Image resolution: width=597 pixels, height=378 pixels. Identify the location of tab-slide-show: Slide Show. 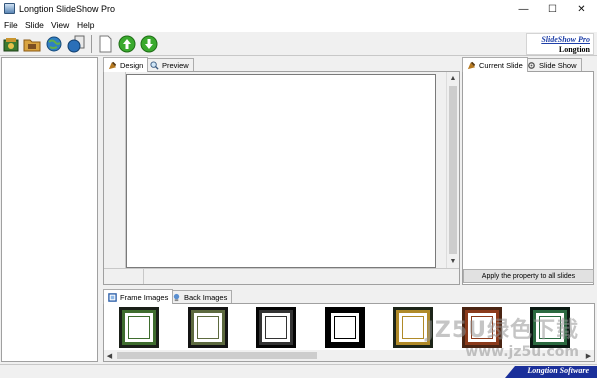
(552, 65).